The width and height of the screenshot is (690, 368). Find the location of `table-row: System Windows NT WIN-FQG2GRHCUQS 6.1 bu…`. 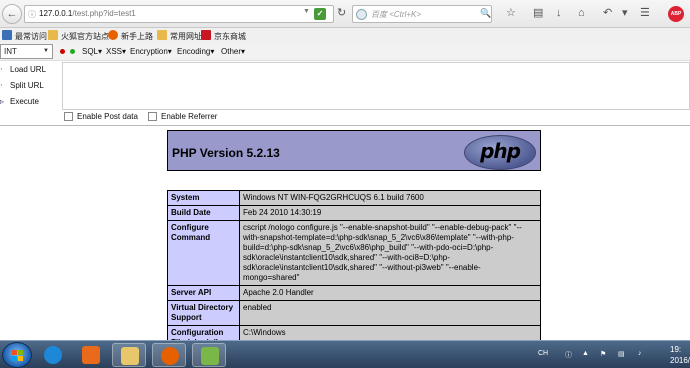

table-row: System Windows NT WIN-FQG2GRHCUQS 6.1 bu… is located at coordinates (354, 198).